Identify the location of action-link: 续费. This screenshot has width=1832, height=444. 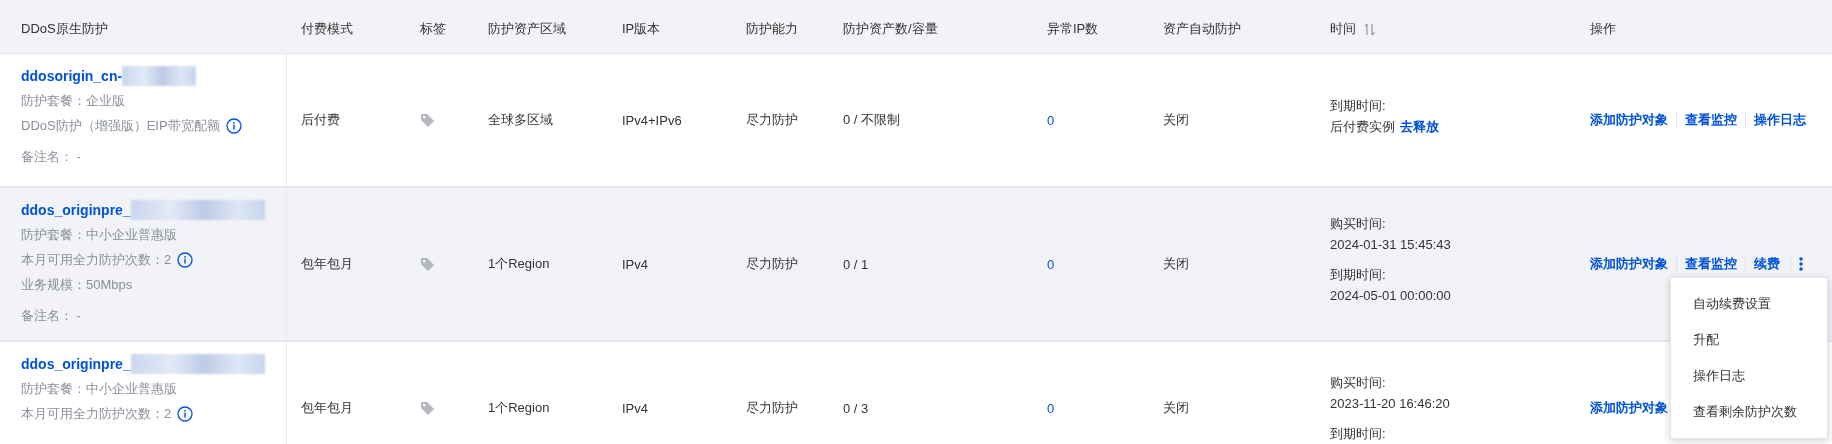
(1766, 264).